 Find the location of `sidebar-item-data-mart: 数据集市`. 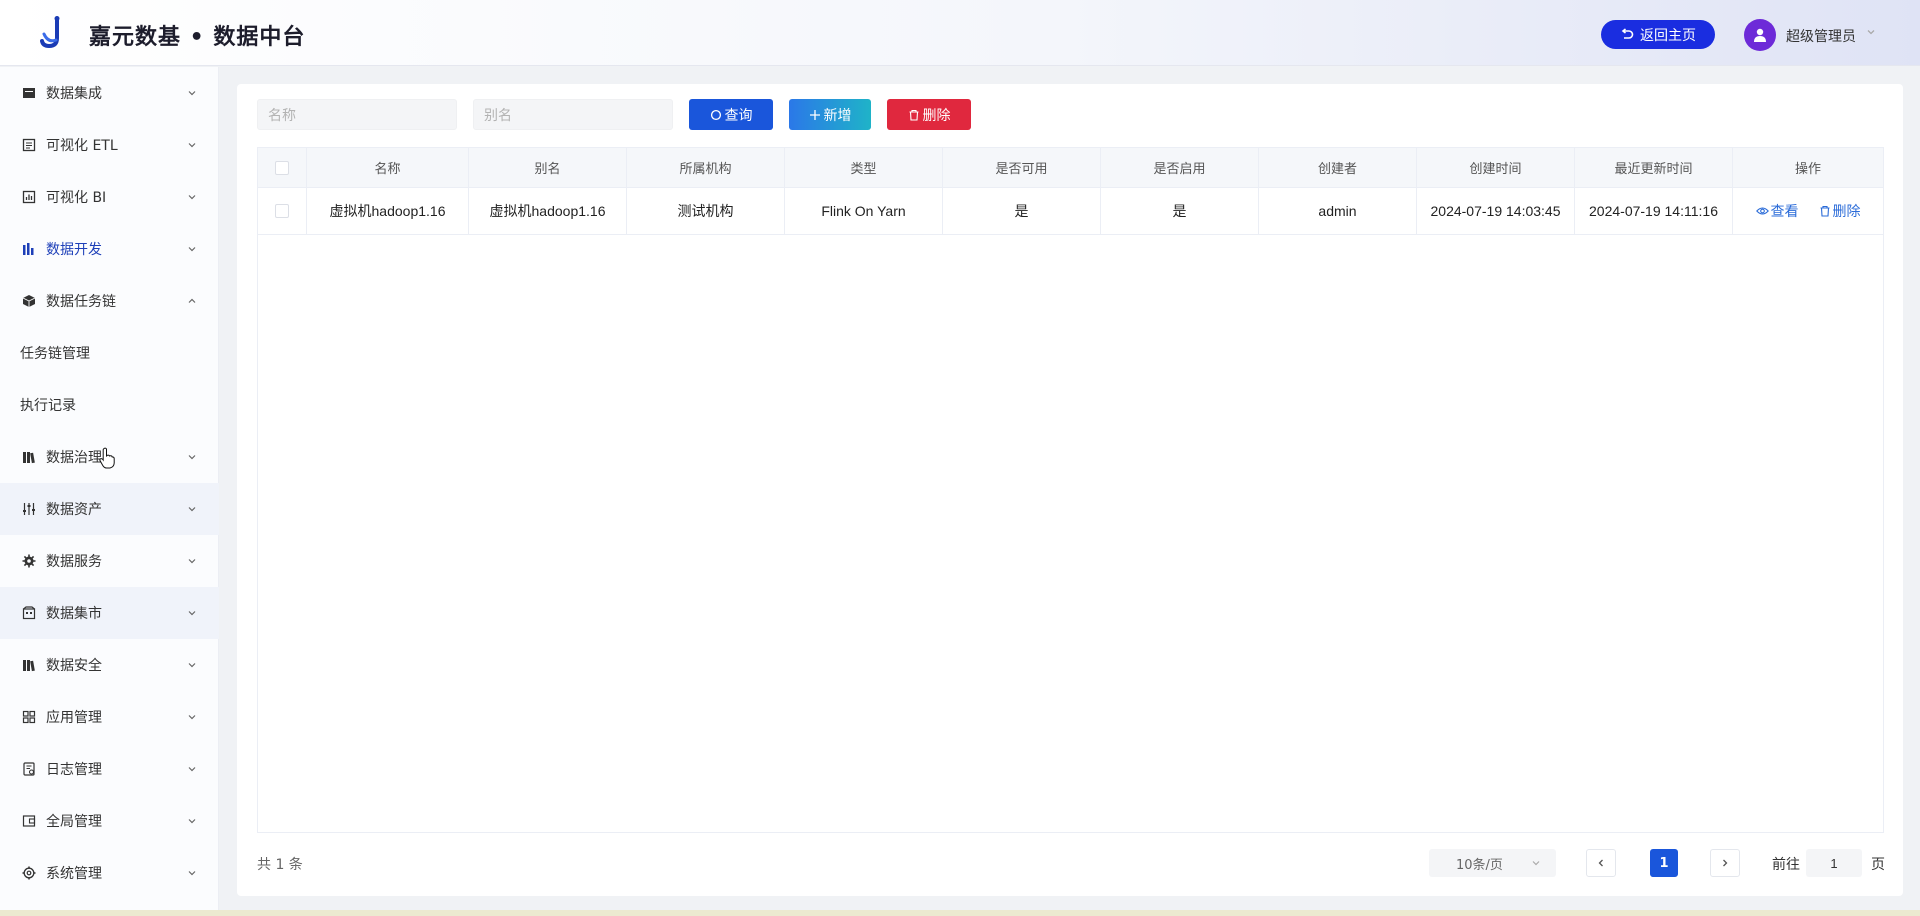

sidebar-item-data-mart: 数据集市 is located at coordinates (109, 613).